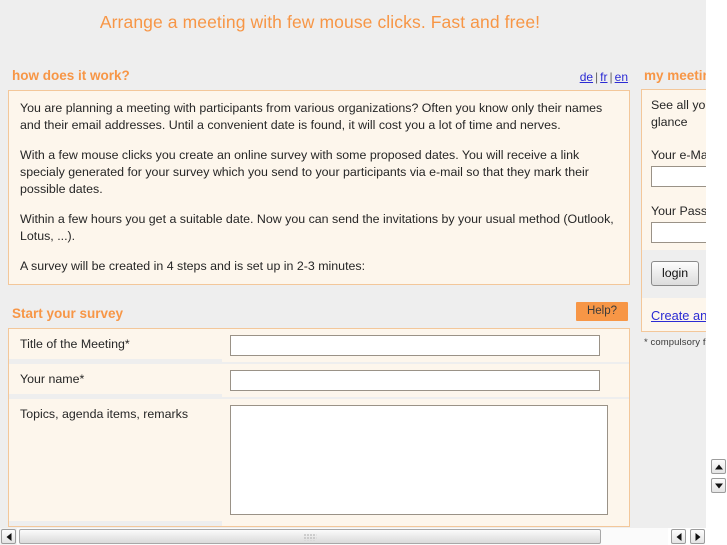 The width and height of the screenshot is (727, 545). I want to click on how-it-works-header: how does it work? de | fr | en, so click(319, 77).